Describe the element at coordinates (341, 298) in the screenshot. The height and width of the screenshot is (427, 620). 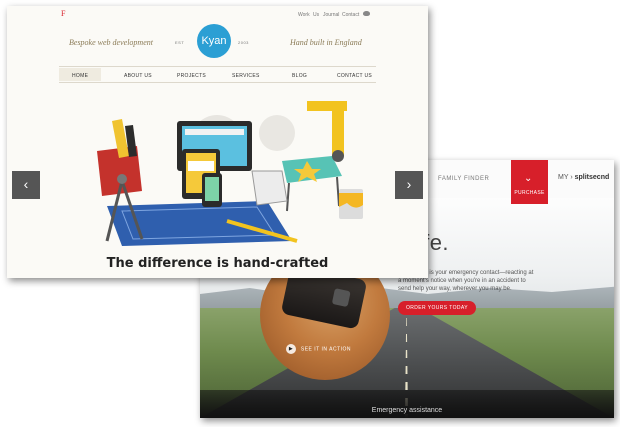
I see `device-button` at that location.